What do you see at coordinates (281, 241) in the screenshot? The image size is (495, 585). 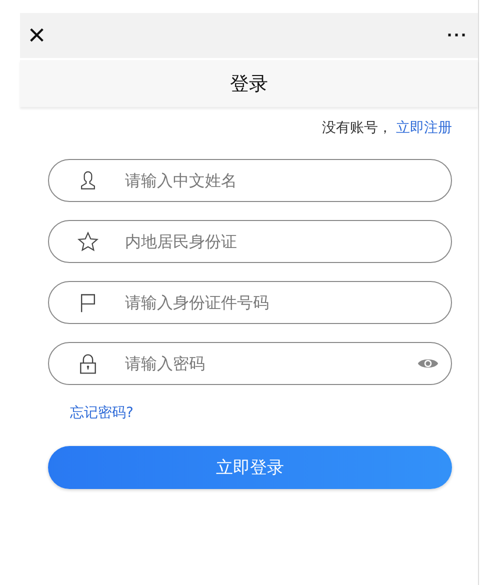 I see `text-input: 内地居民身份证` at bounding box center [281, 241].